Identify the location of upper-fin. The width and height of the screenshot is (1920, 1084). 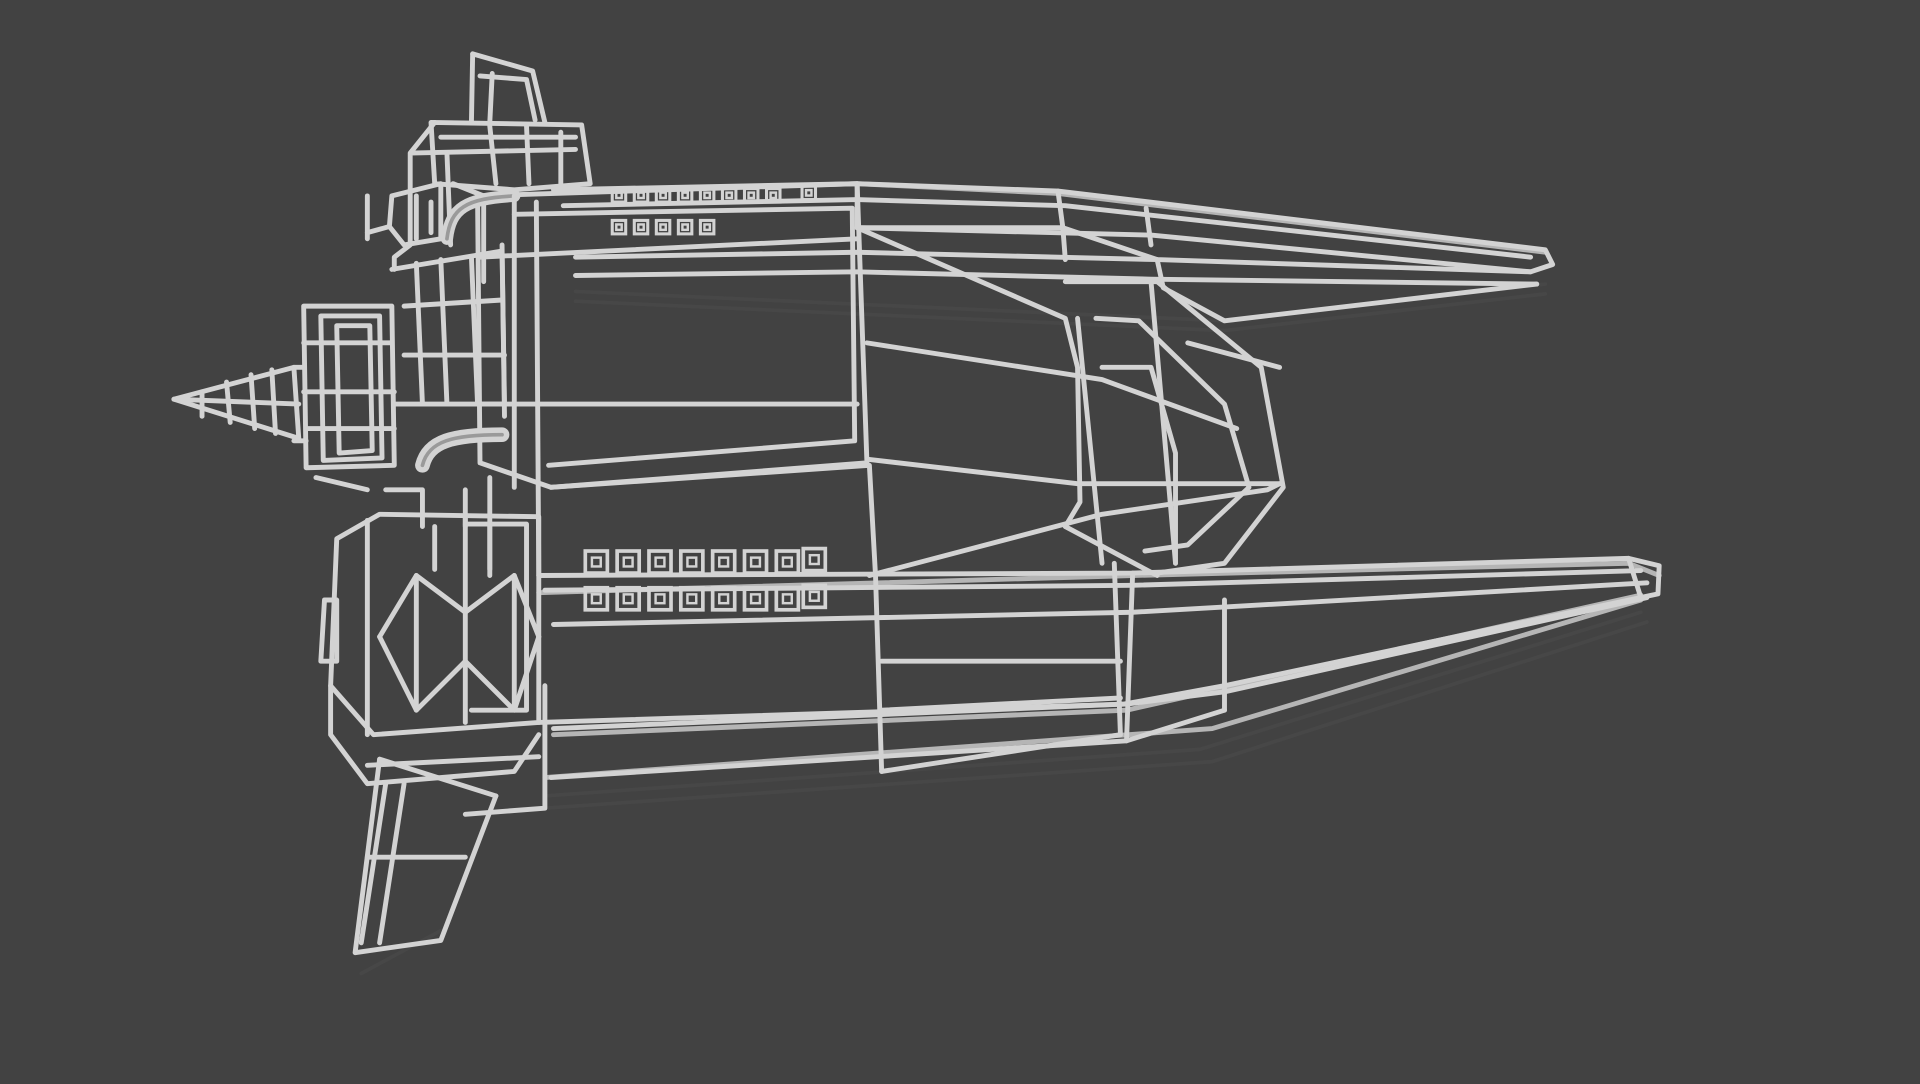
(508, 88).